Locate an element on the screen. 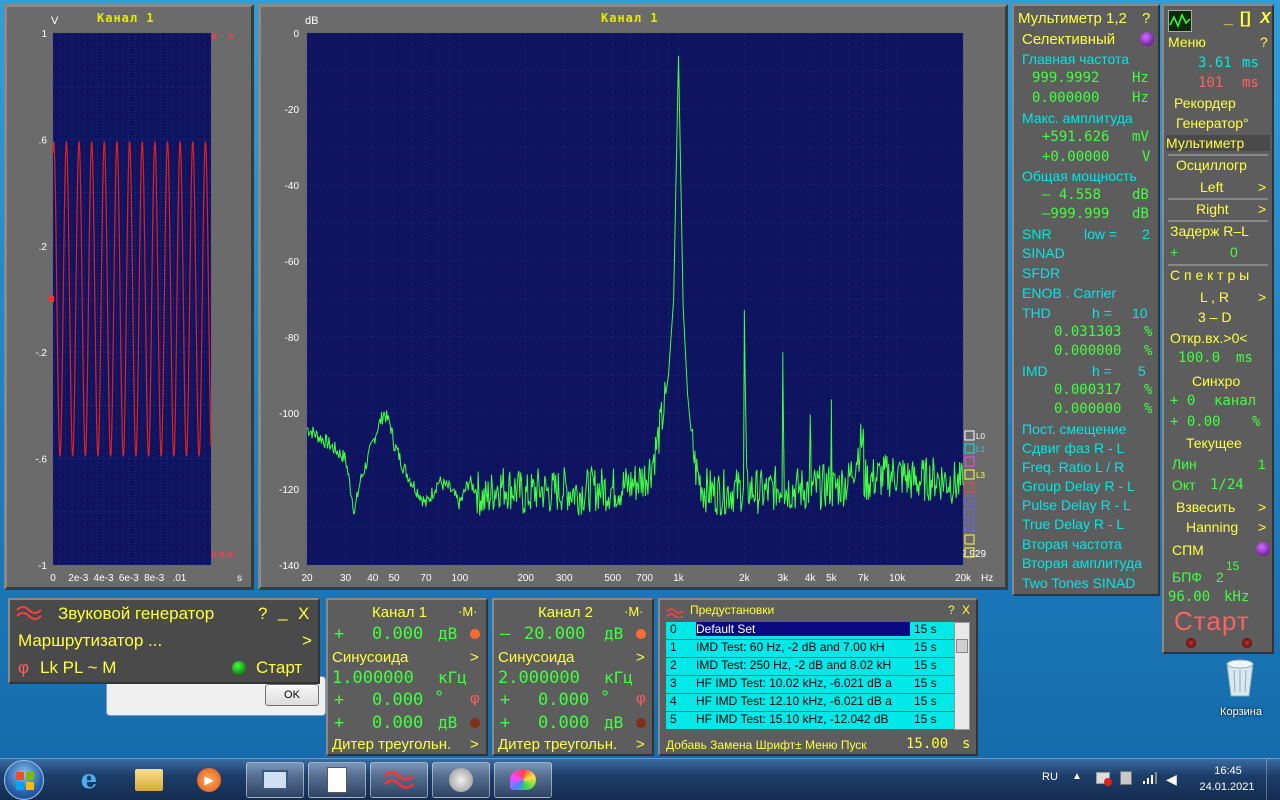  clock-time: 16:45 is located at coordinates (1228, 771).